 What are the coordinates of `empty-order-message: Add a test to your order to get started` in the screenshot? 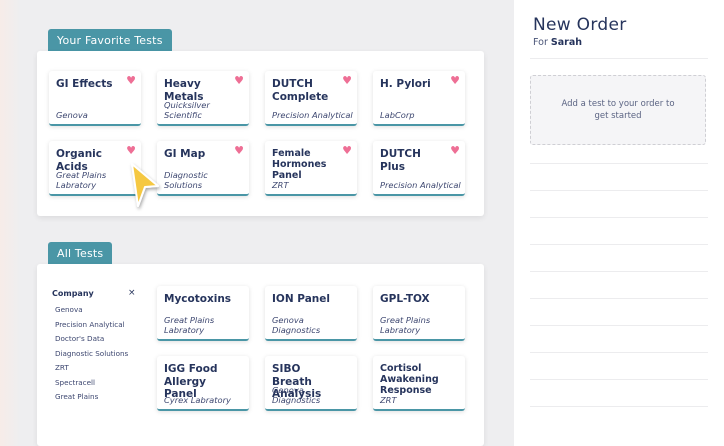 It's located at (618, 110).